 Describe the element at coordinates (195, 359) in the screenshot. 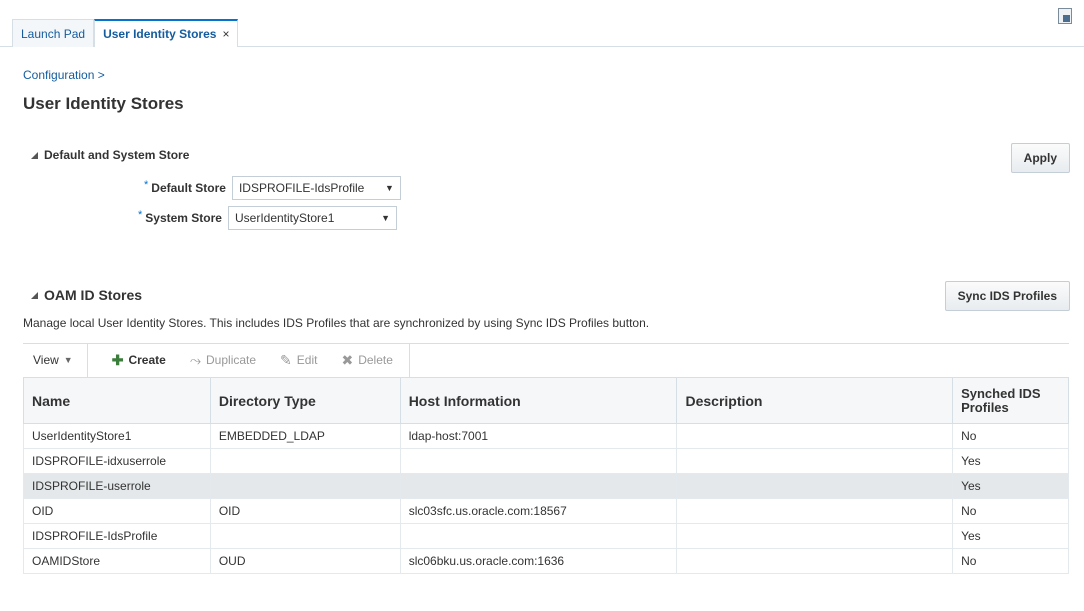

I see `duplicate-icon: ⤳` at that location.